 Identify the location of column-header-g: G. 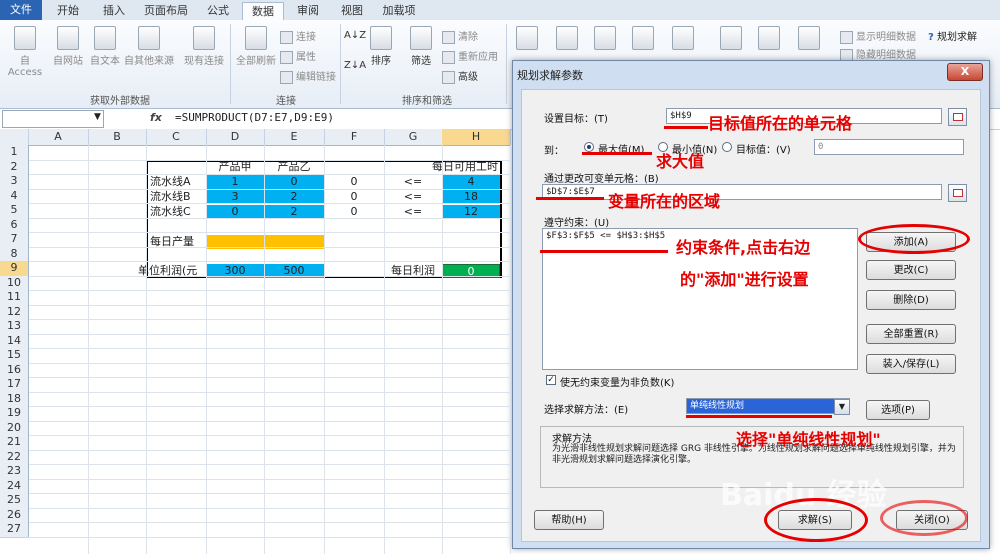
(413, 137).